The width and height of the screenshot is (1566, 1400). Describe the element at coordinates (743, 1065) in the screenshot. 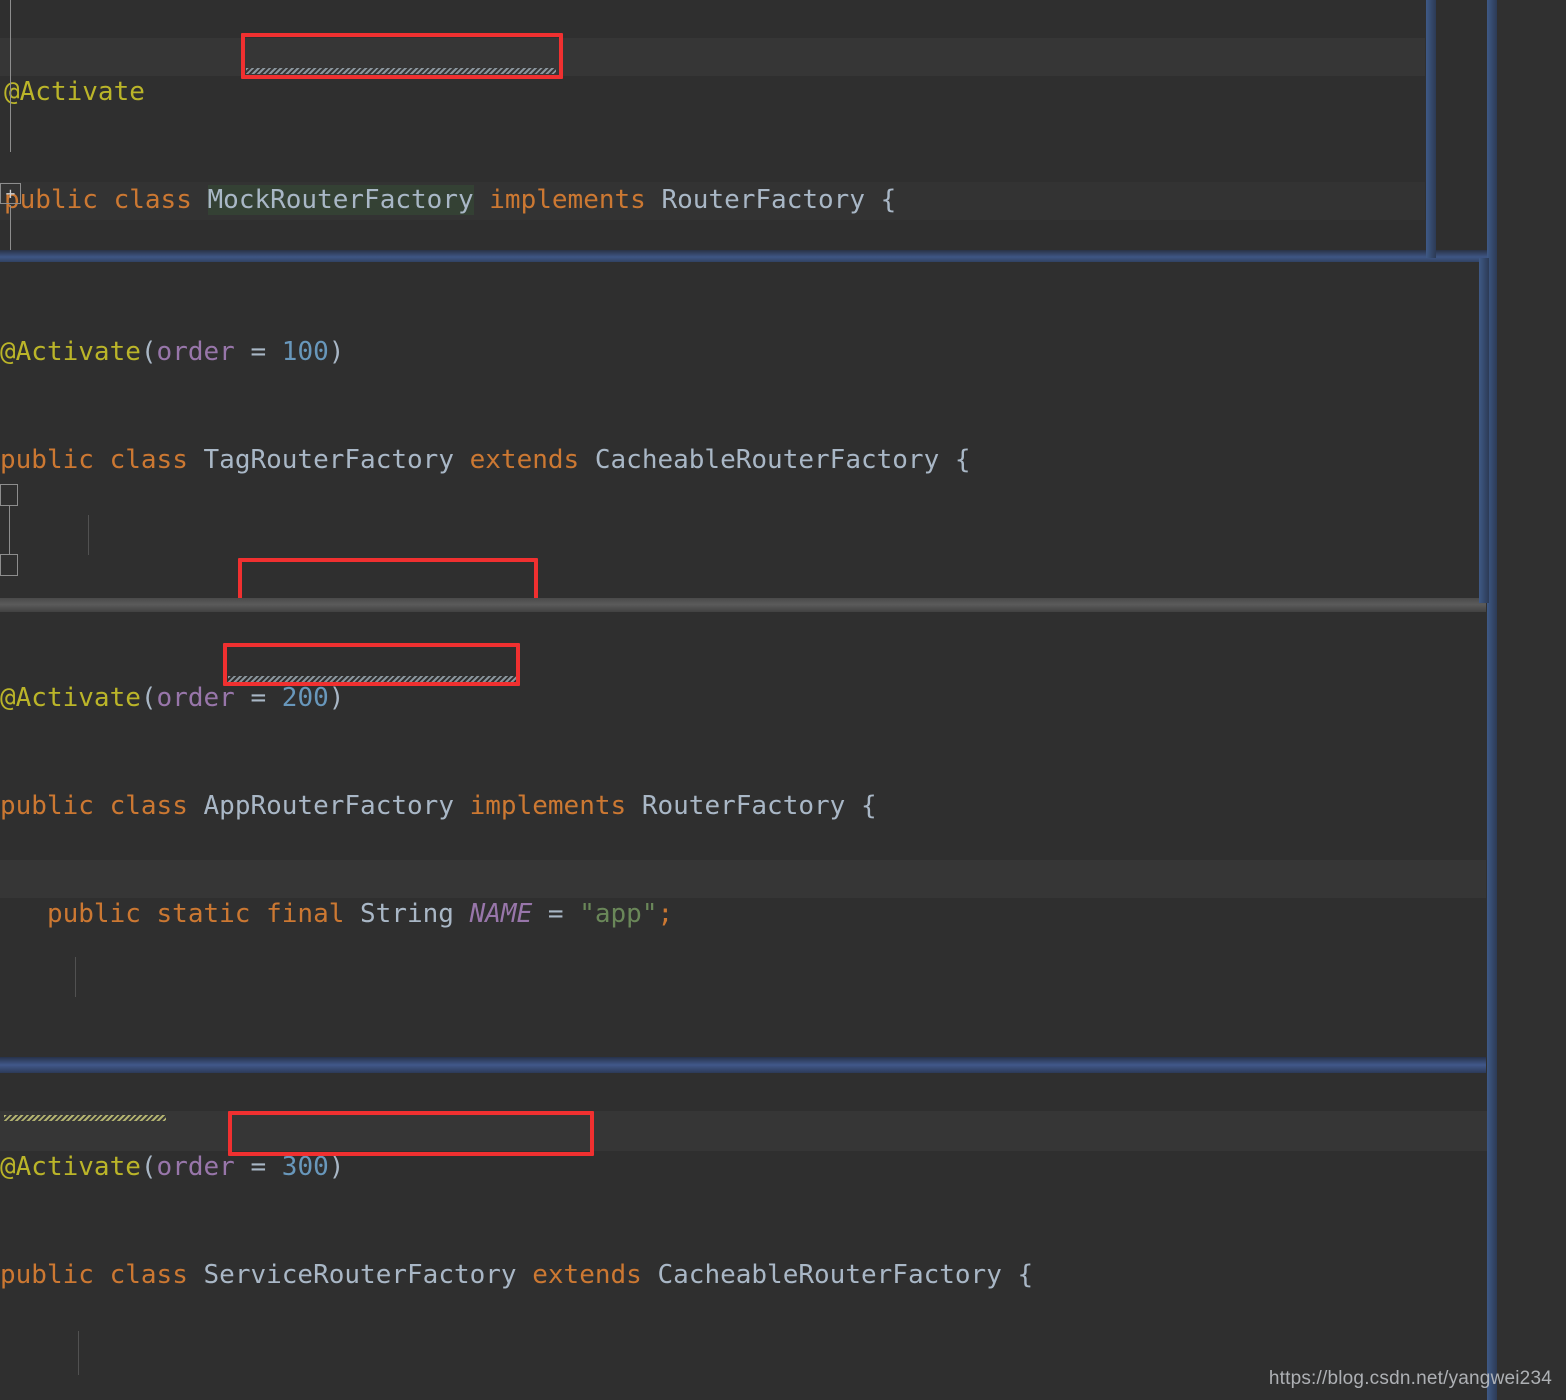

I see `block-separator-glow` at that location.